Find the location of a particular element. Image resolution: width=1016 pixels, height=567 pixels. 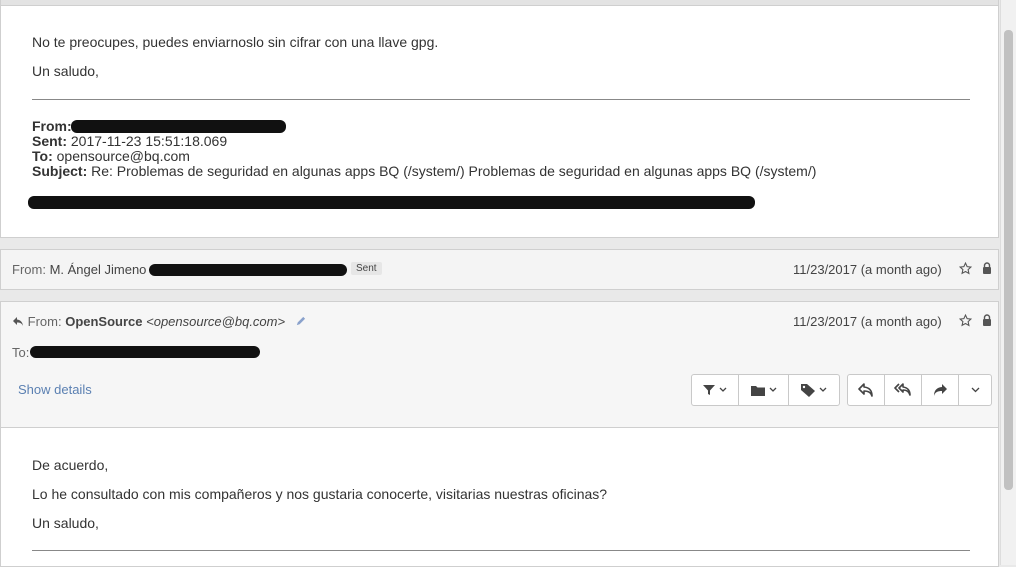

reply-actions-group is located at coordinates (919, 390).